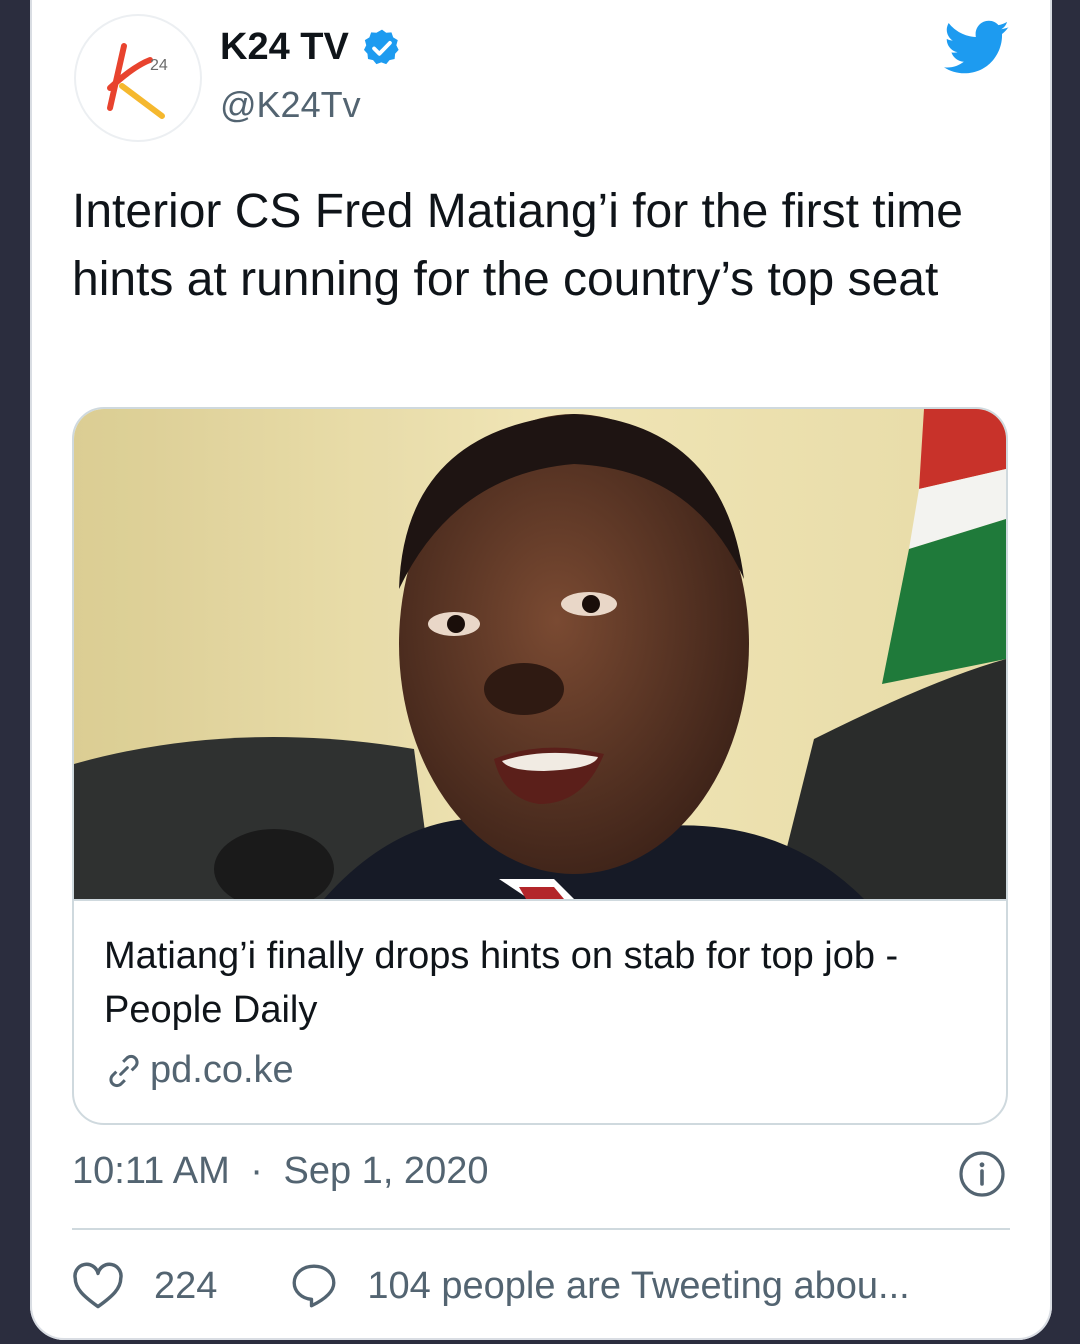  Describe the element at coordinates (386, 1171) in the screenshot. I see `tweet-date: Sep 1, 2020` at that location.